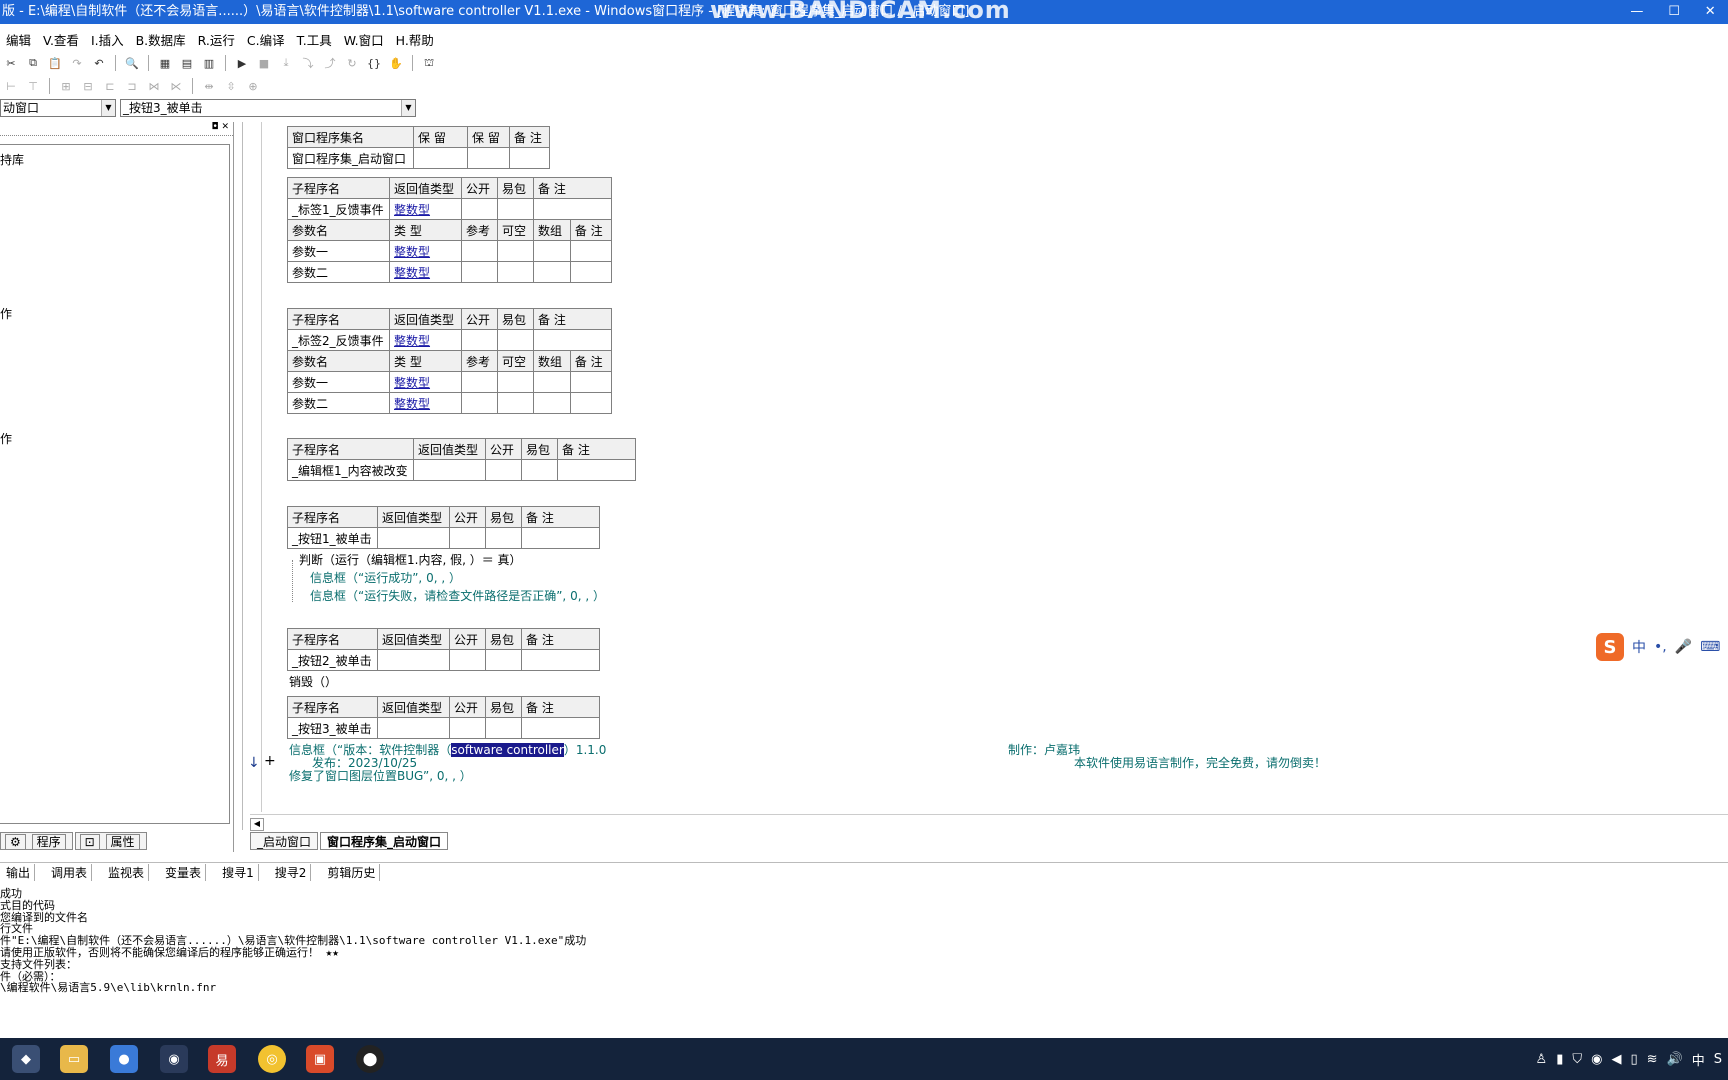 Image resolution: width=1728 pixels, height=1080 pixels. Describe the element at coordinates (55, 63) in the screenshot. I see `paste-icon: 📋` at that location.